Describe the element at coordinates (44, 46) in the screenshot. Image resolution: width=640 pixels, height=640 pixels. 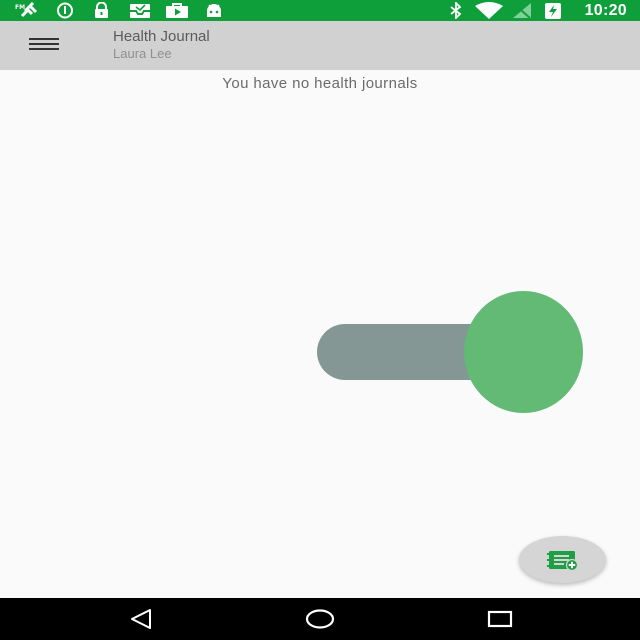
I see `hamburger-menu-icon` at that location.